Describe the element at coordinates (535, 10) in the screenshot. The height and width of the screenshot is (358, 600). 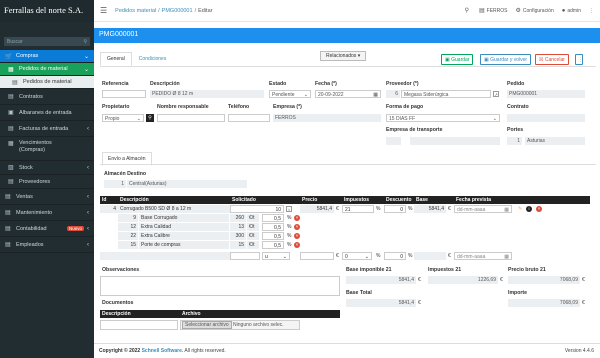
I see `settings-link: ⚙ Configuración` at that location.